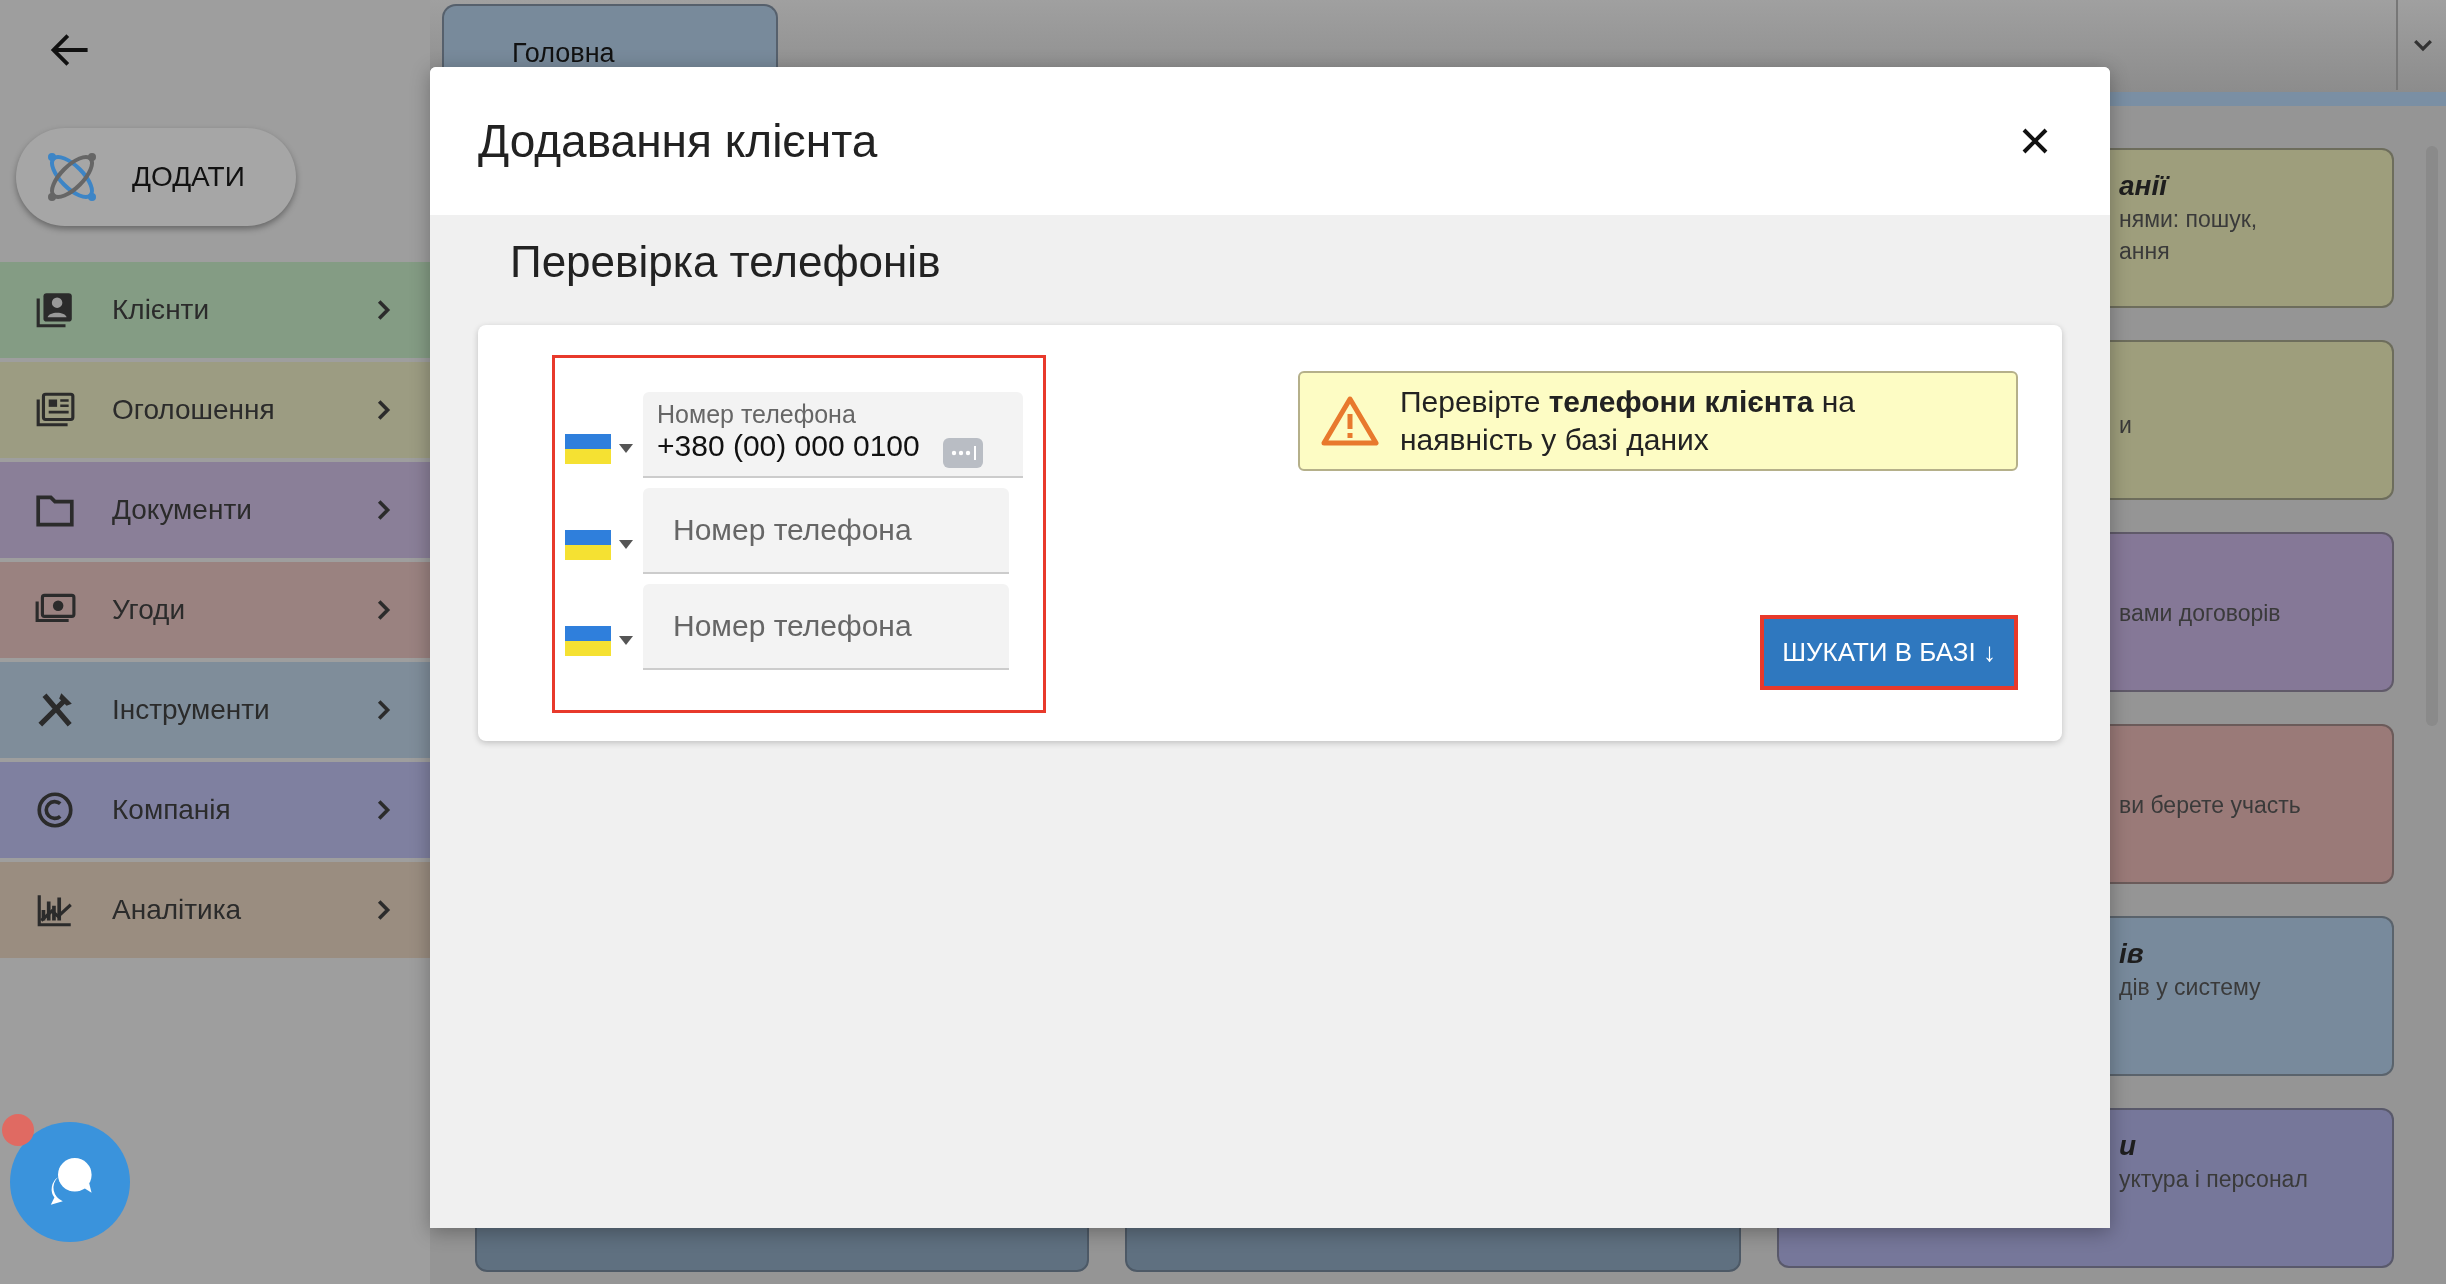  What do you see at coordinates (2200, 613) in the screenshot?
I see `card-text: вами договорів` at bounding box center [2200, 613].